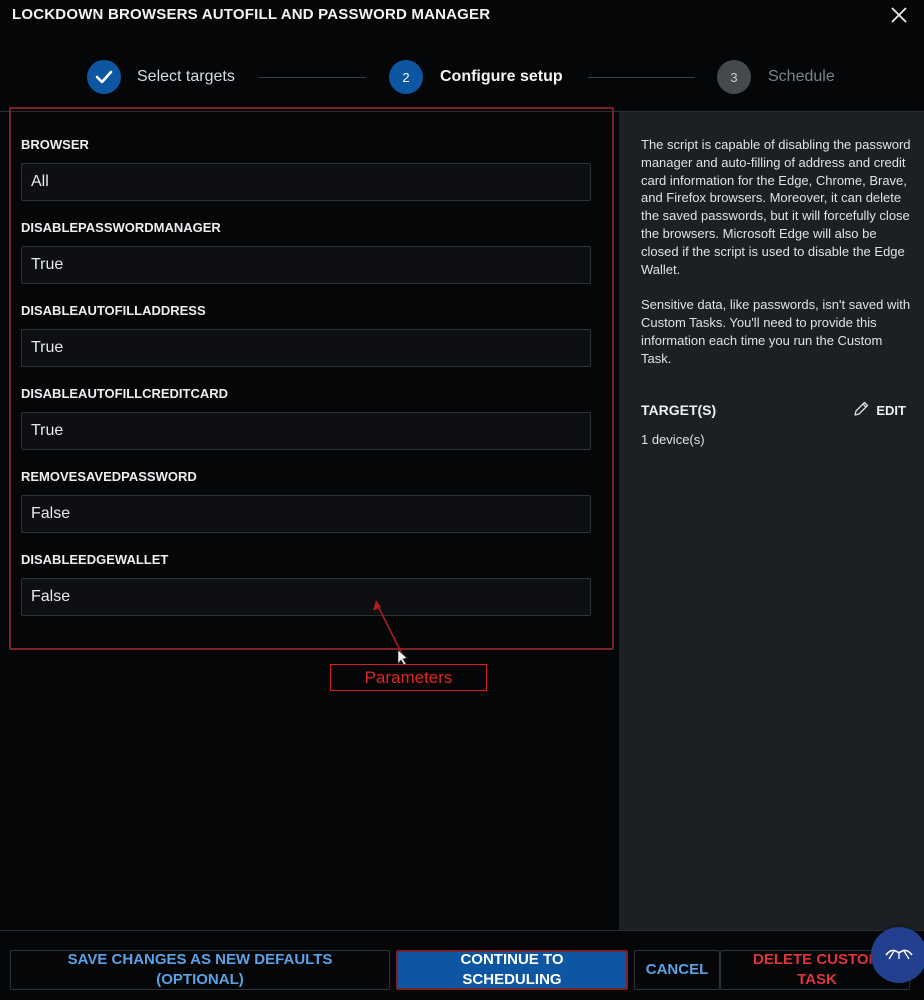 This screenshot has width=924, height=1000. What do you see at coordinates (512, 970) in the screenshot?
I see `continue-to-scheduling-button: CONTINUE TO SCHEDULING` at bounding box center [512, 970].